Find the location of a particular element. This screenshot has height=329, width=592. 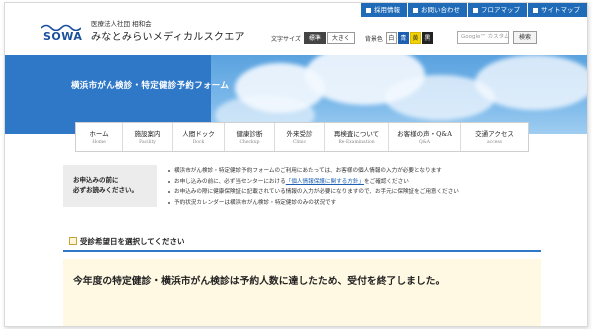

notice-text: をご確認ください is located at coordinates (386, 181).